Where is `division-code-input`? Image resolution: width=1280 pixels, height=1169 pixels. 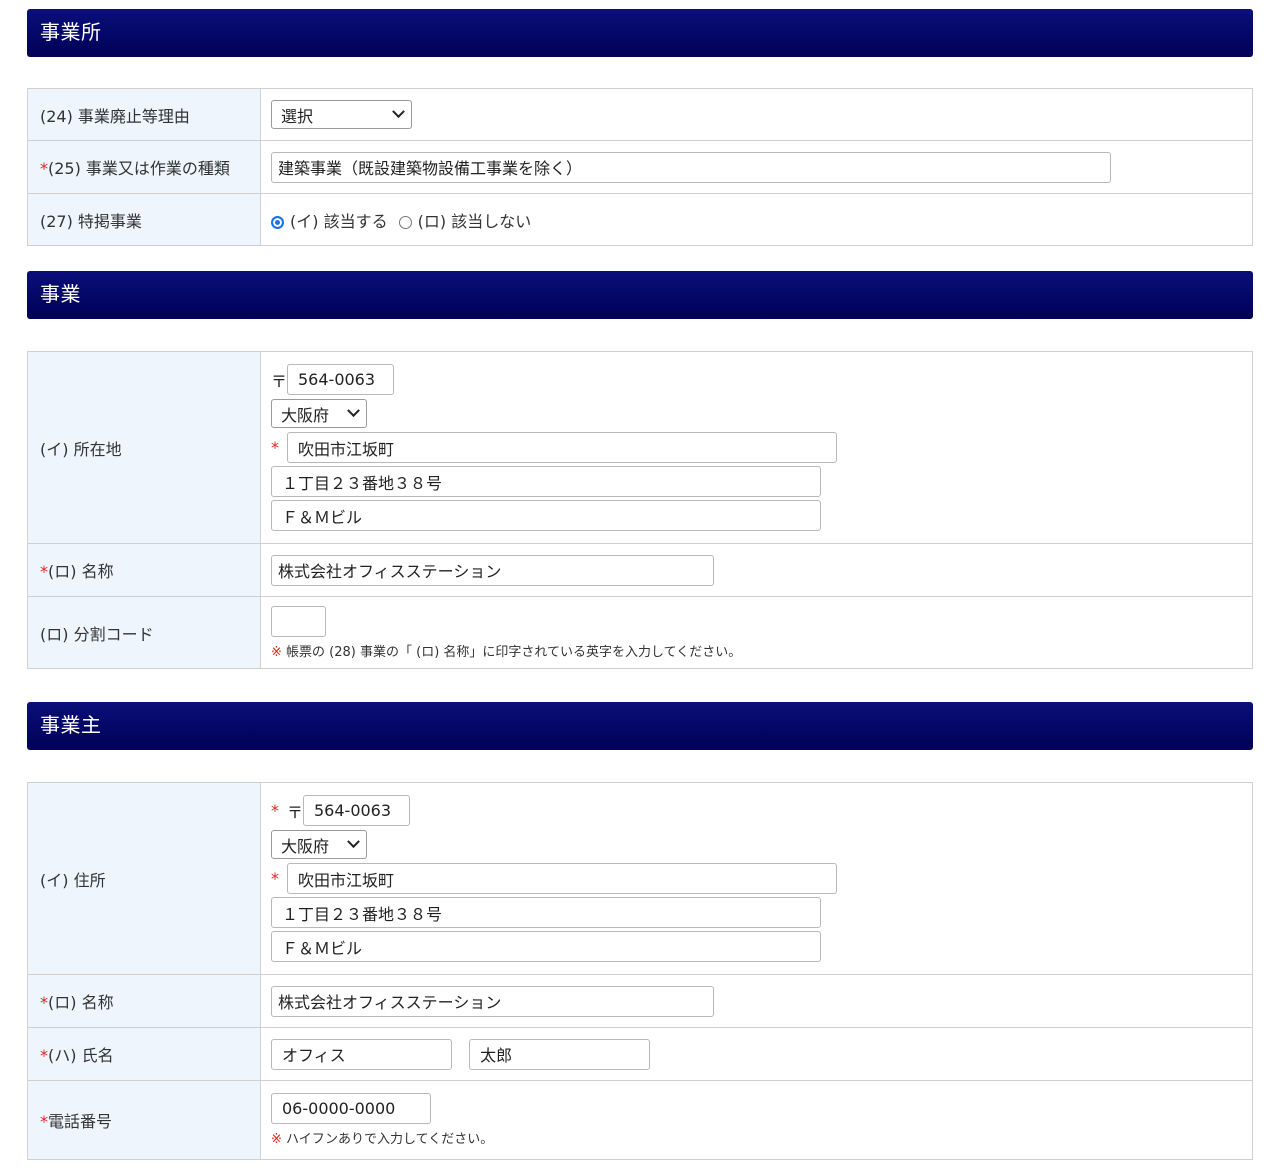
division-code-input is located at coordinates (298, 621).